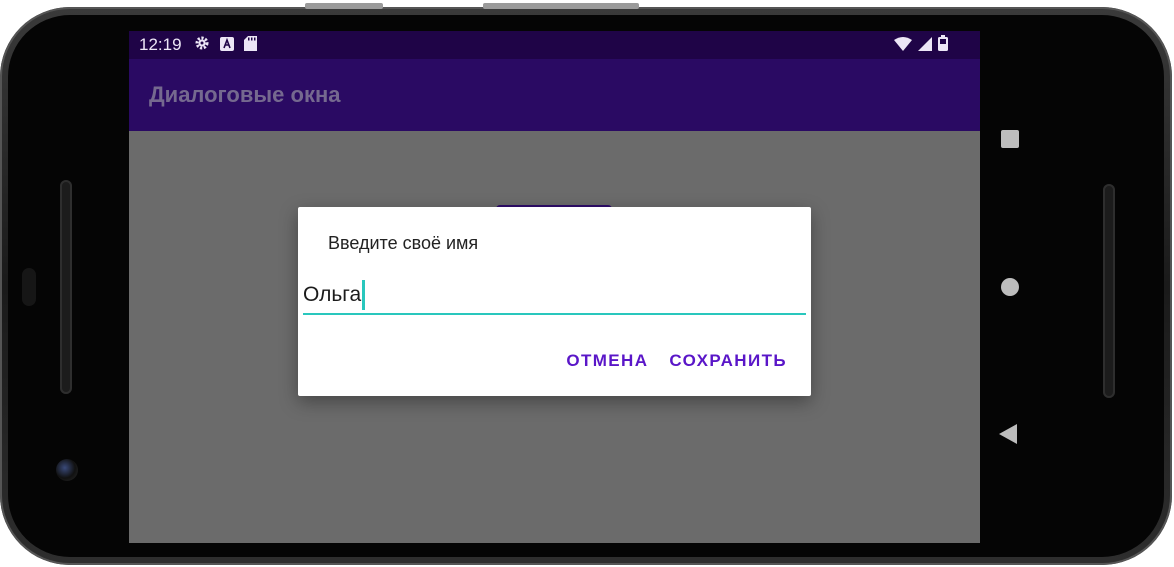 This screenshot has width=1174, height=567. I want to click on volume-button, so click(344, 6).